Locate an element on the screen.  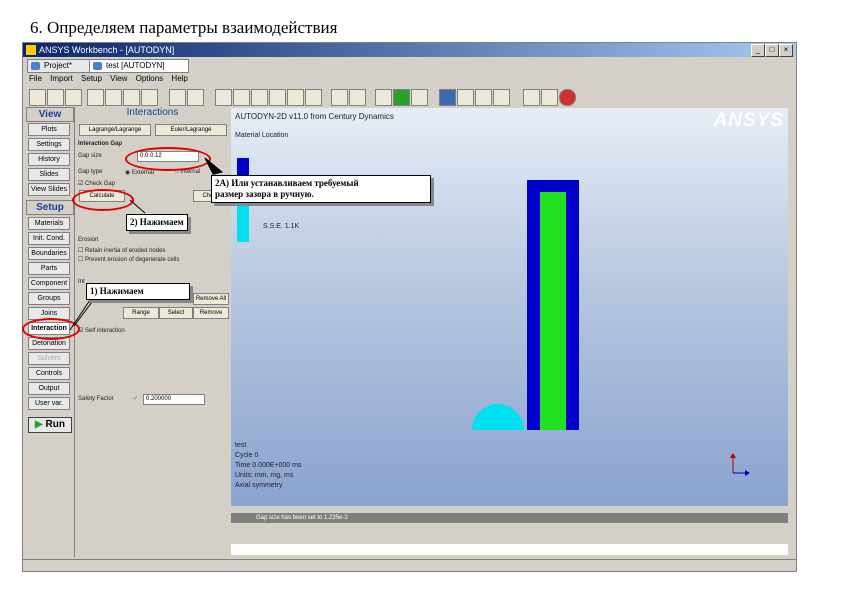
callout-step-1: 1) Нажимаем is located at coordinates (138, 291).